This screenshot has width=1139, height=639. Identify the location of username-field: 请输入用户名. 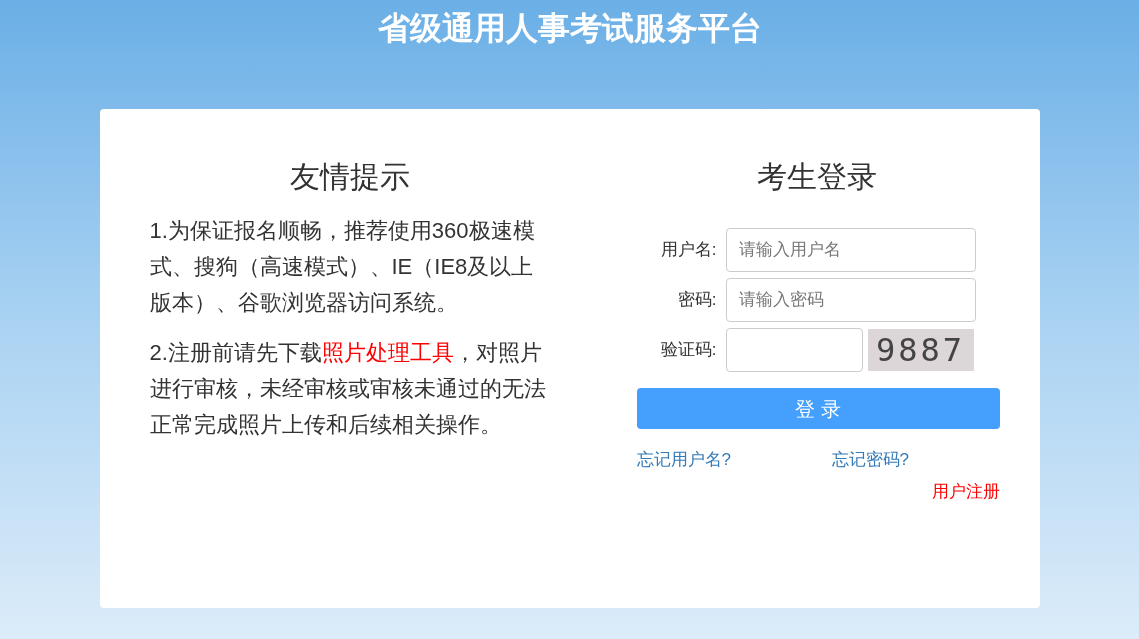
(850, 250).